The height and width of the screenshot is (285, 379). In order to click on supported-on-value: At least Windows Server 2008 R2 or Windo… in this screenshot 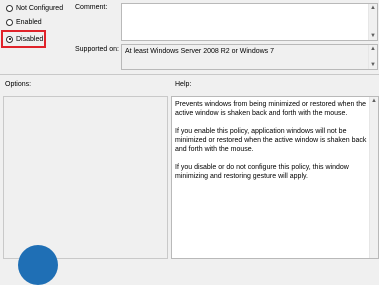, I will do `click(200, 51)`.